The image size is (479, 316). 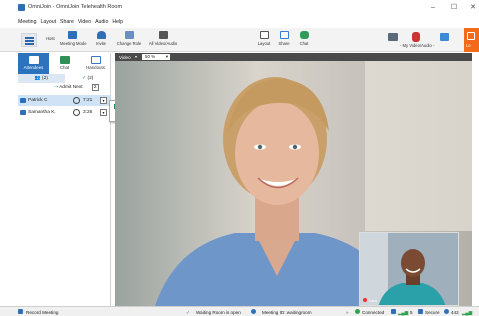 I want to click on attendee-counts: 👥 (2) ✓ (2), so click(x=64, y=78).